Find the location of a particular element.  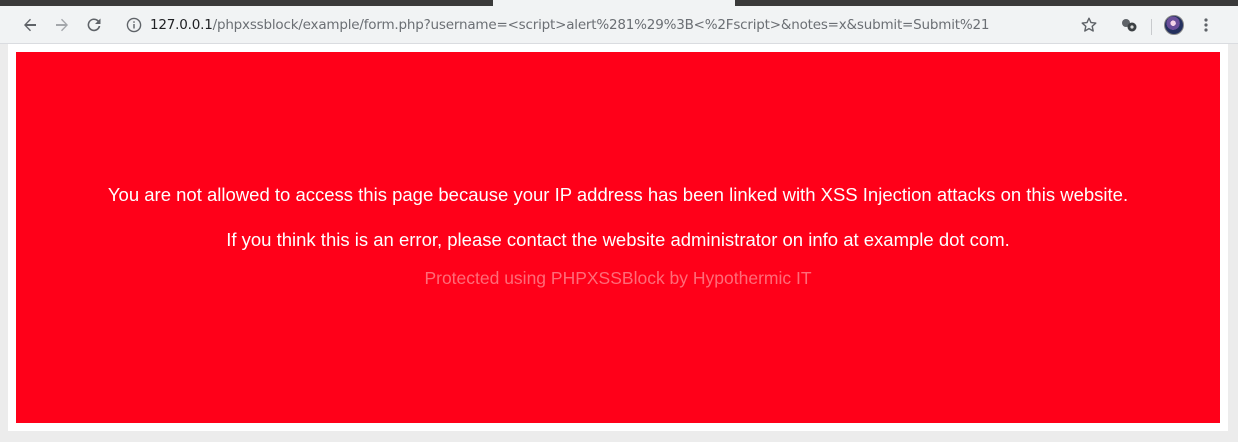

forward-button is located at coordinates (62, 25).